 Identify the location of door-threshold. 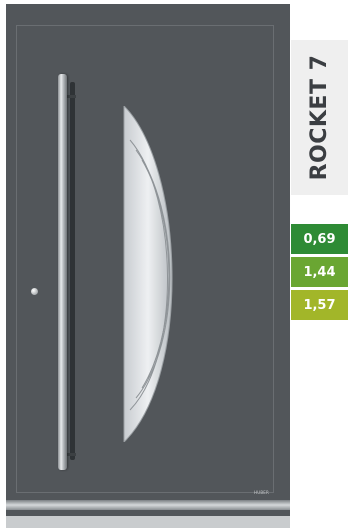
(148, 522).